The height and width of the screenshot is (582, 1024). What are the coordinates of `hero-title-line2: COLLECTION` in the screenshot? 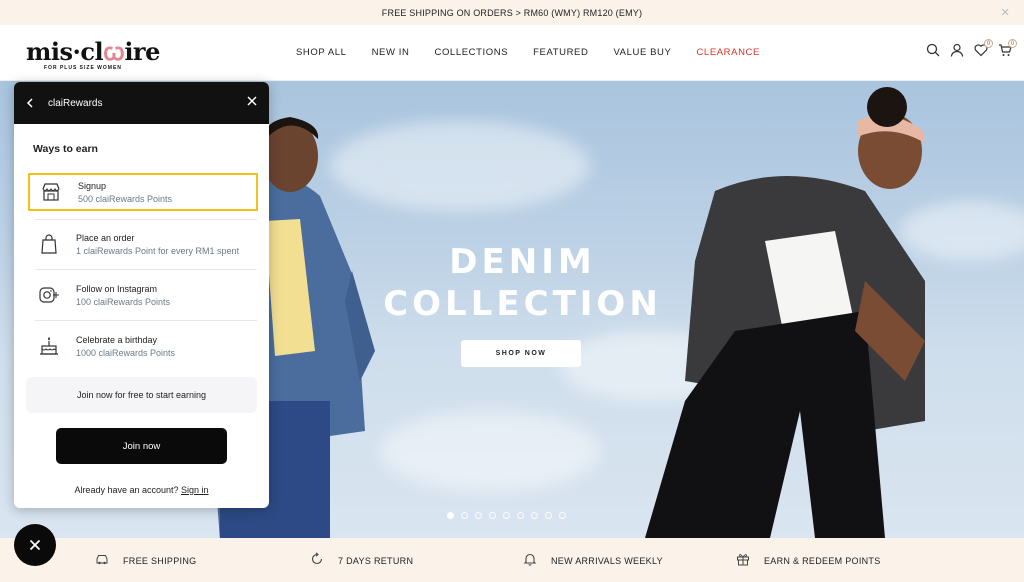 It's located at (522, 304).